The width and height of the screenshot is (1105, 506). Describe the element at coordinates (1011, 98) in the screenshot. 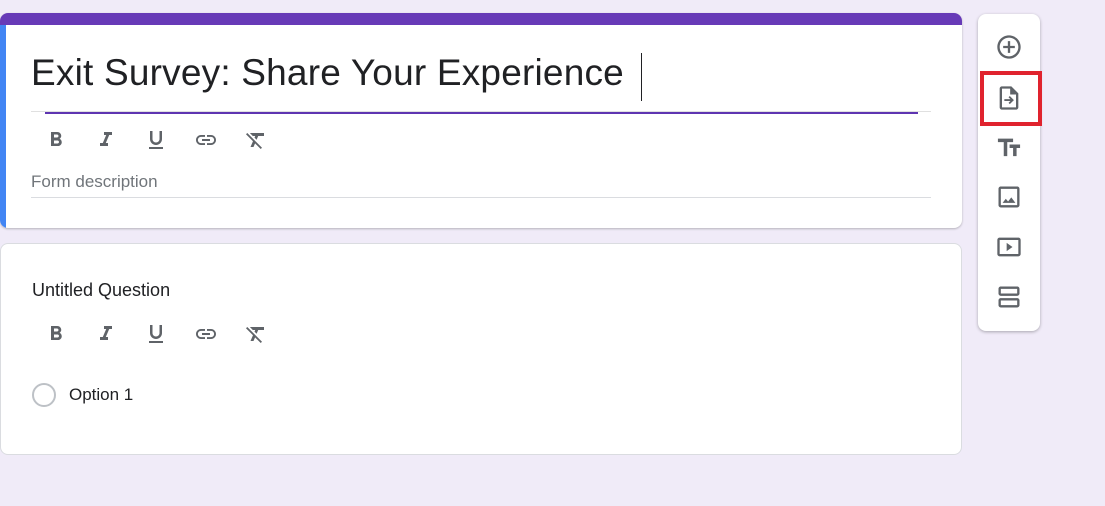

I see `highlight-box` at that location.